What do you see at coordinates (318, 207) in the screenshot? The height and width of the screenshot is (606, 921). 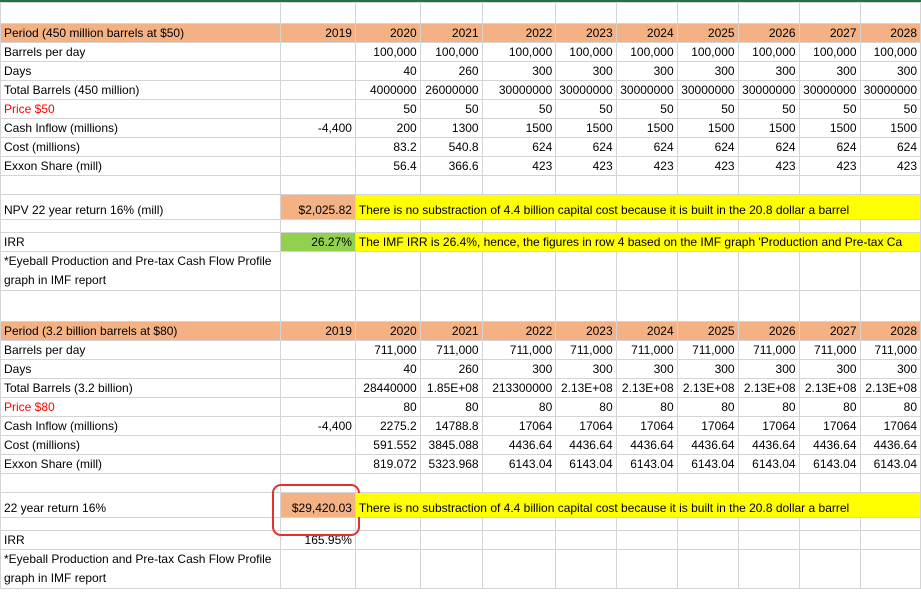 I see `npv-value: $2,025.82` at bounding box center [318, 207].